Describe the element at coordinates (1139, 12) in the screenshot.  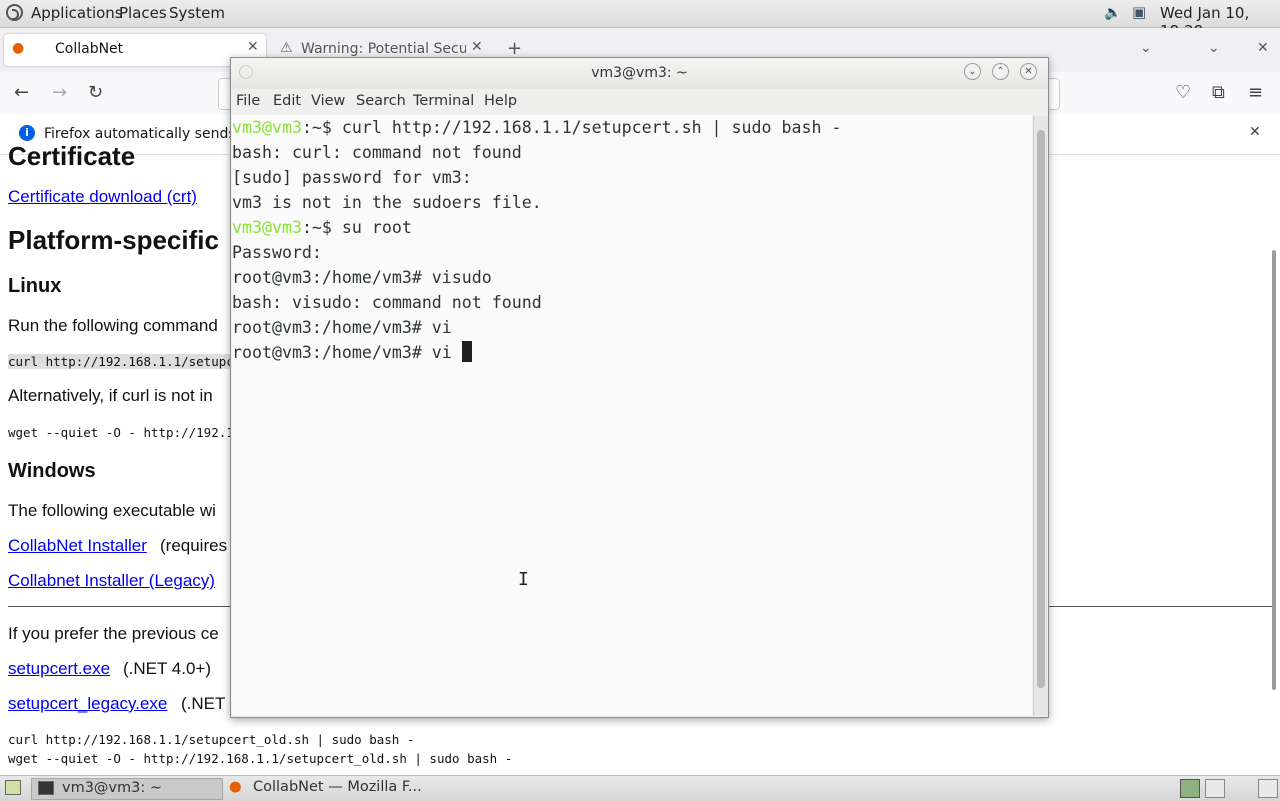
I see `network-icon: ▣` at that location.